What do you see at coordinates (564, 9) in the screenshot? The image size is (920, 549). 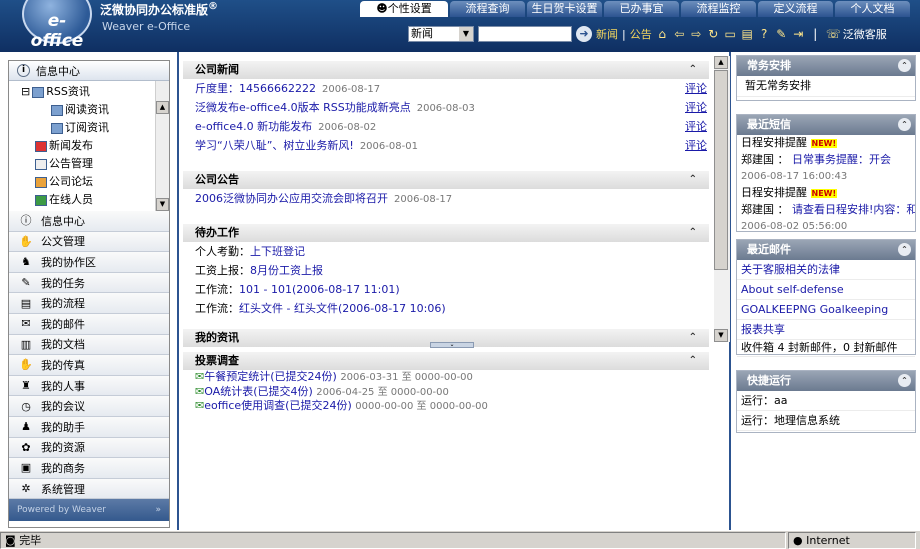 I see `tab-birthday-card: 生日贺卡设置` at bounding box center [564, 9].